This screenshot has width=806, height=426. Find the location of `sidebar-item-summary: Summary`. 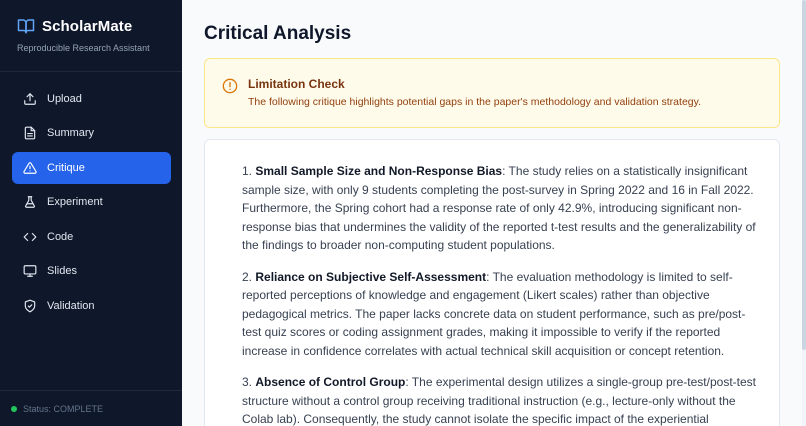

sidebar-item-summary: Summary is located at coordinates (91, 133).